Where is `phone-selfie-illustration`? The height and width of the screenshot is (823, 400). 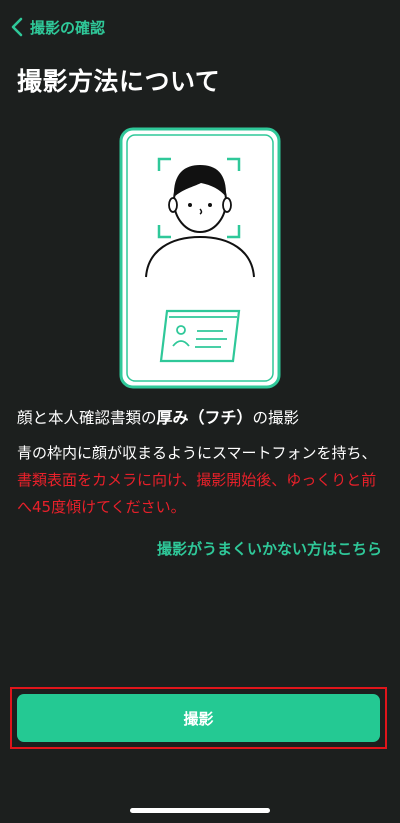
phone-selfie-illustration is located at coordinates (200, 258).